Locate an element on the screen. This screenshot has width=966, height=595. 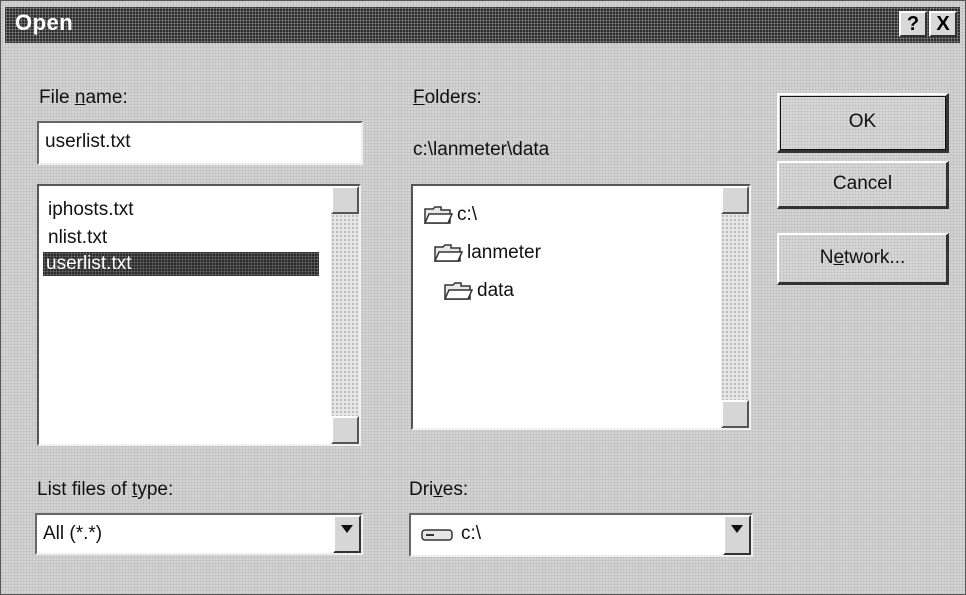
file-type-dropdown-button is located at coordinates (347, 534).